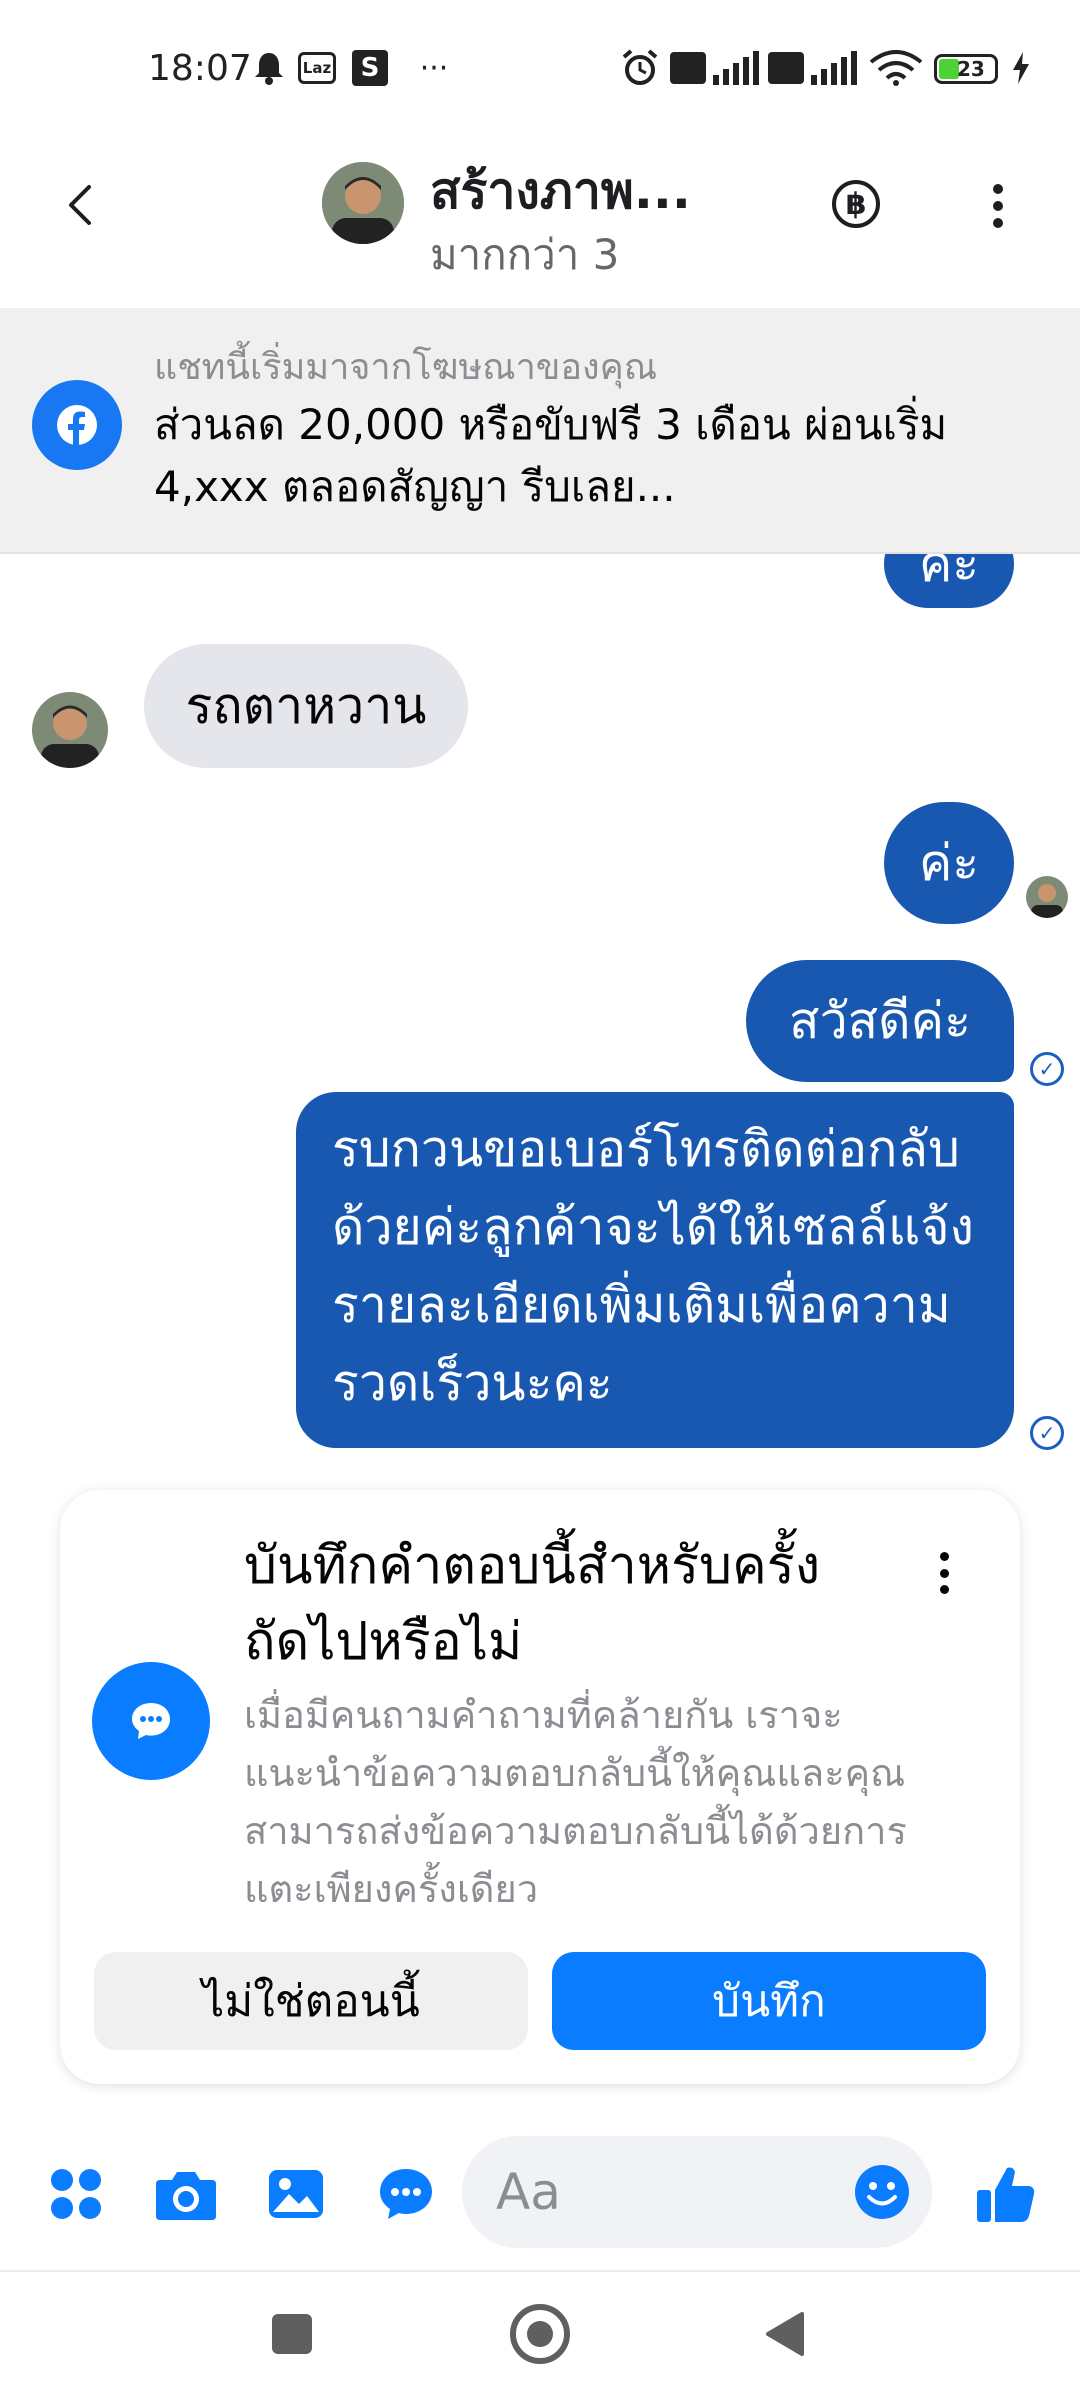 This screenshot has width=1080, height=2400. Describe the element at coordinates (70, 730) in the screenshot. I see `sender-avatar` at that location.